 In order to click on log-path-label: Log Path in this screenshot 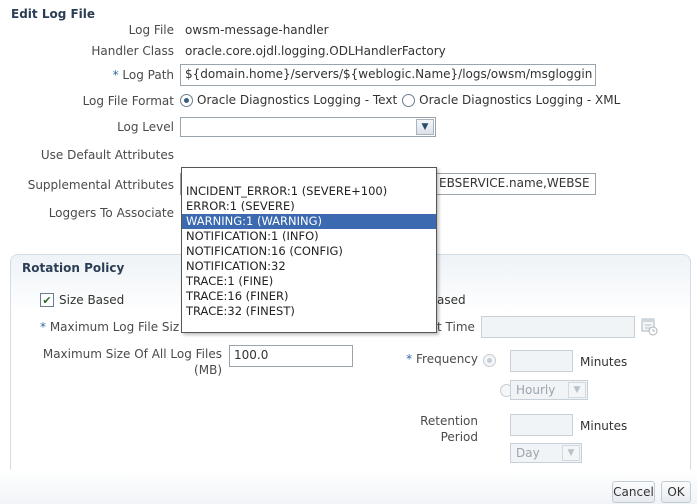, I will do `click(148, 75)`.